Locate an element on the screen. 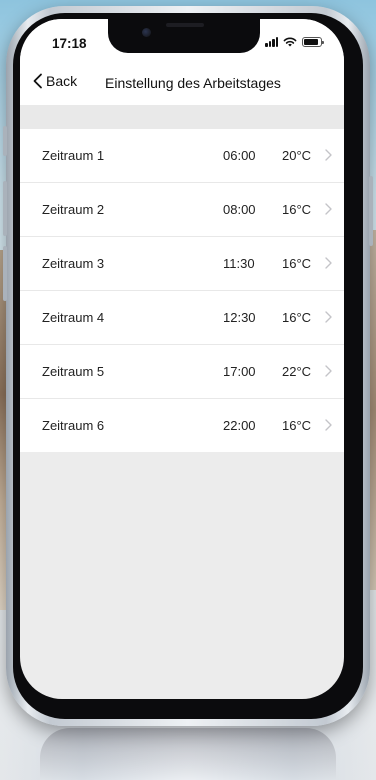 This screenshot has width=376, height=780. period-time: 22:00 is located at coordinates (239, 425).